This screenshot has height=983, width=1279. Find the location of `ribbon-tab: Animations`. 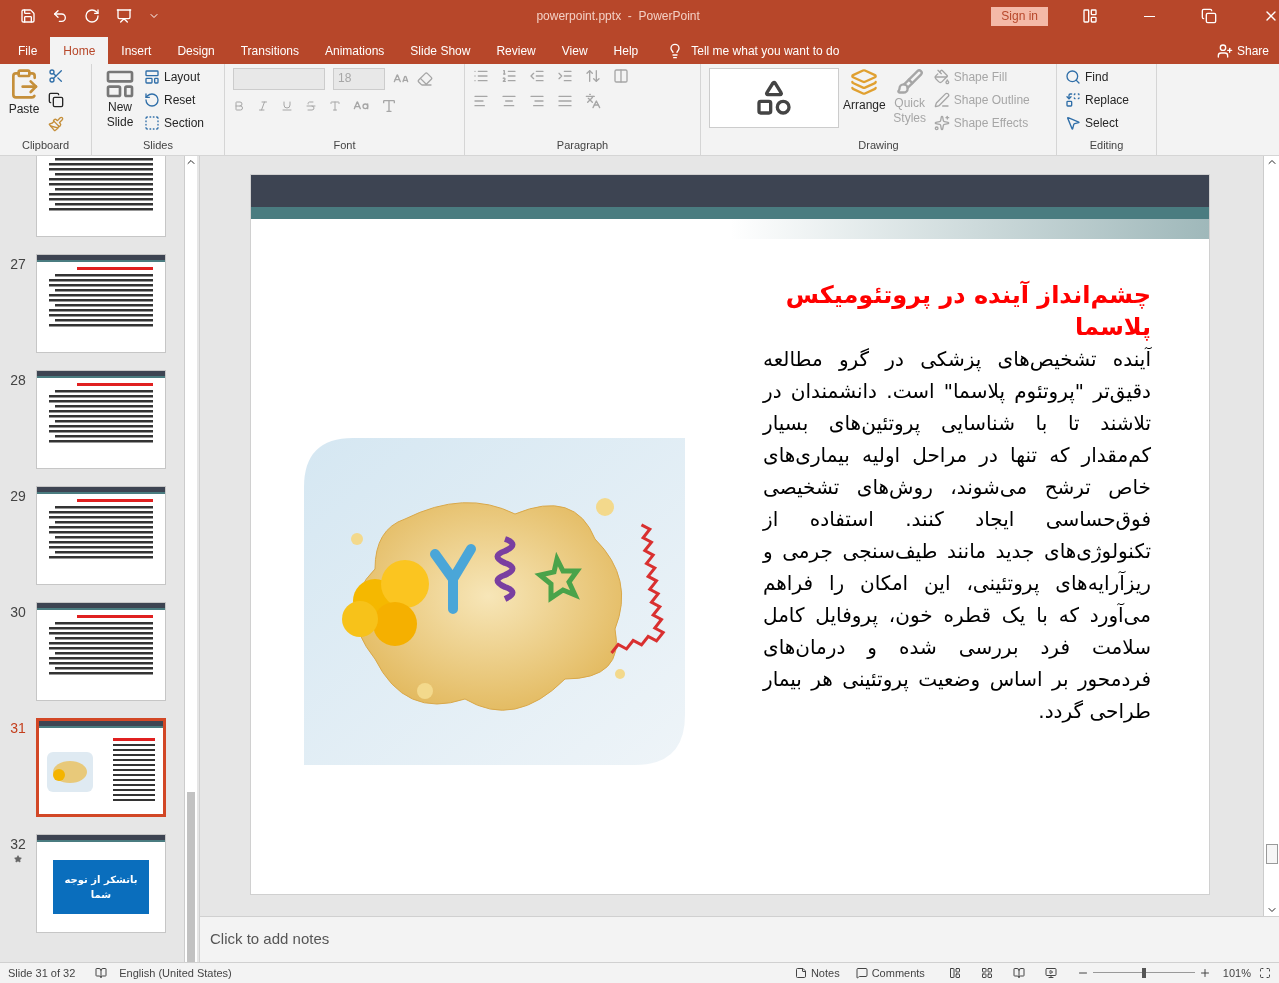

ribbon-tab: Animations is located at coordinates (355, 50).